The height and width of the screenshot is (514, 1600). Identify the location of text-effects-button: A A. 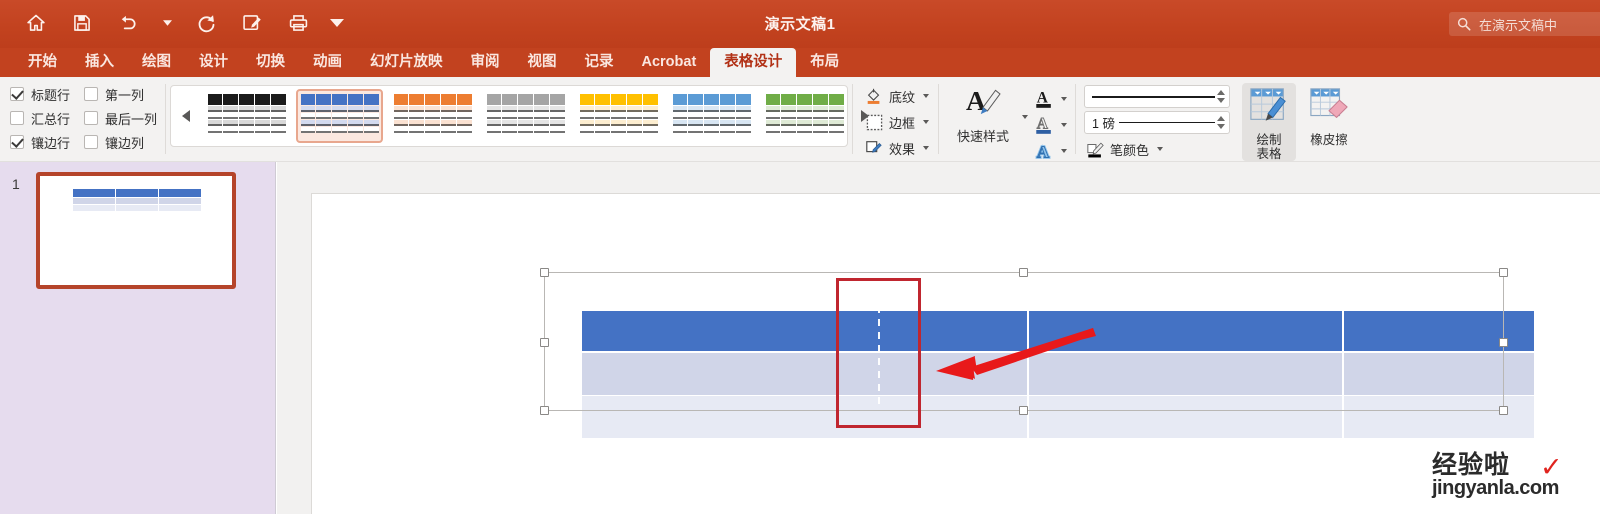
(1050, 150).